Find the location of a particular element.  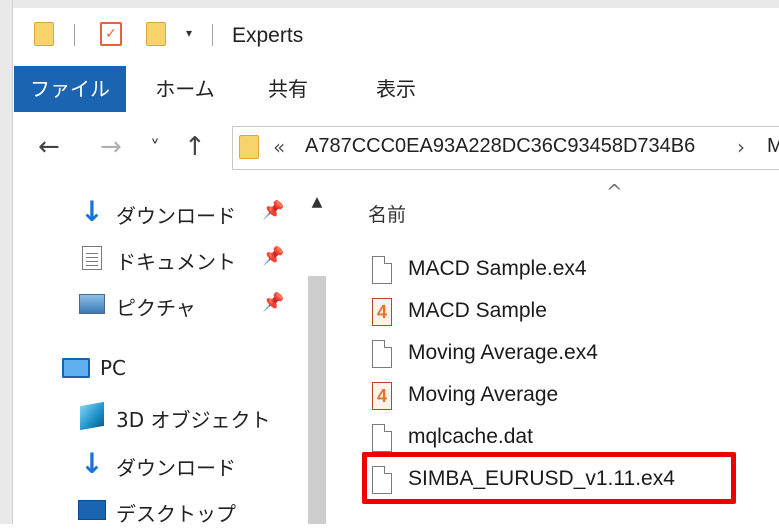

nav-item-3d-objects: 3D オブジェクト is located at coordinates (159, 416).